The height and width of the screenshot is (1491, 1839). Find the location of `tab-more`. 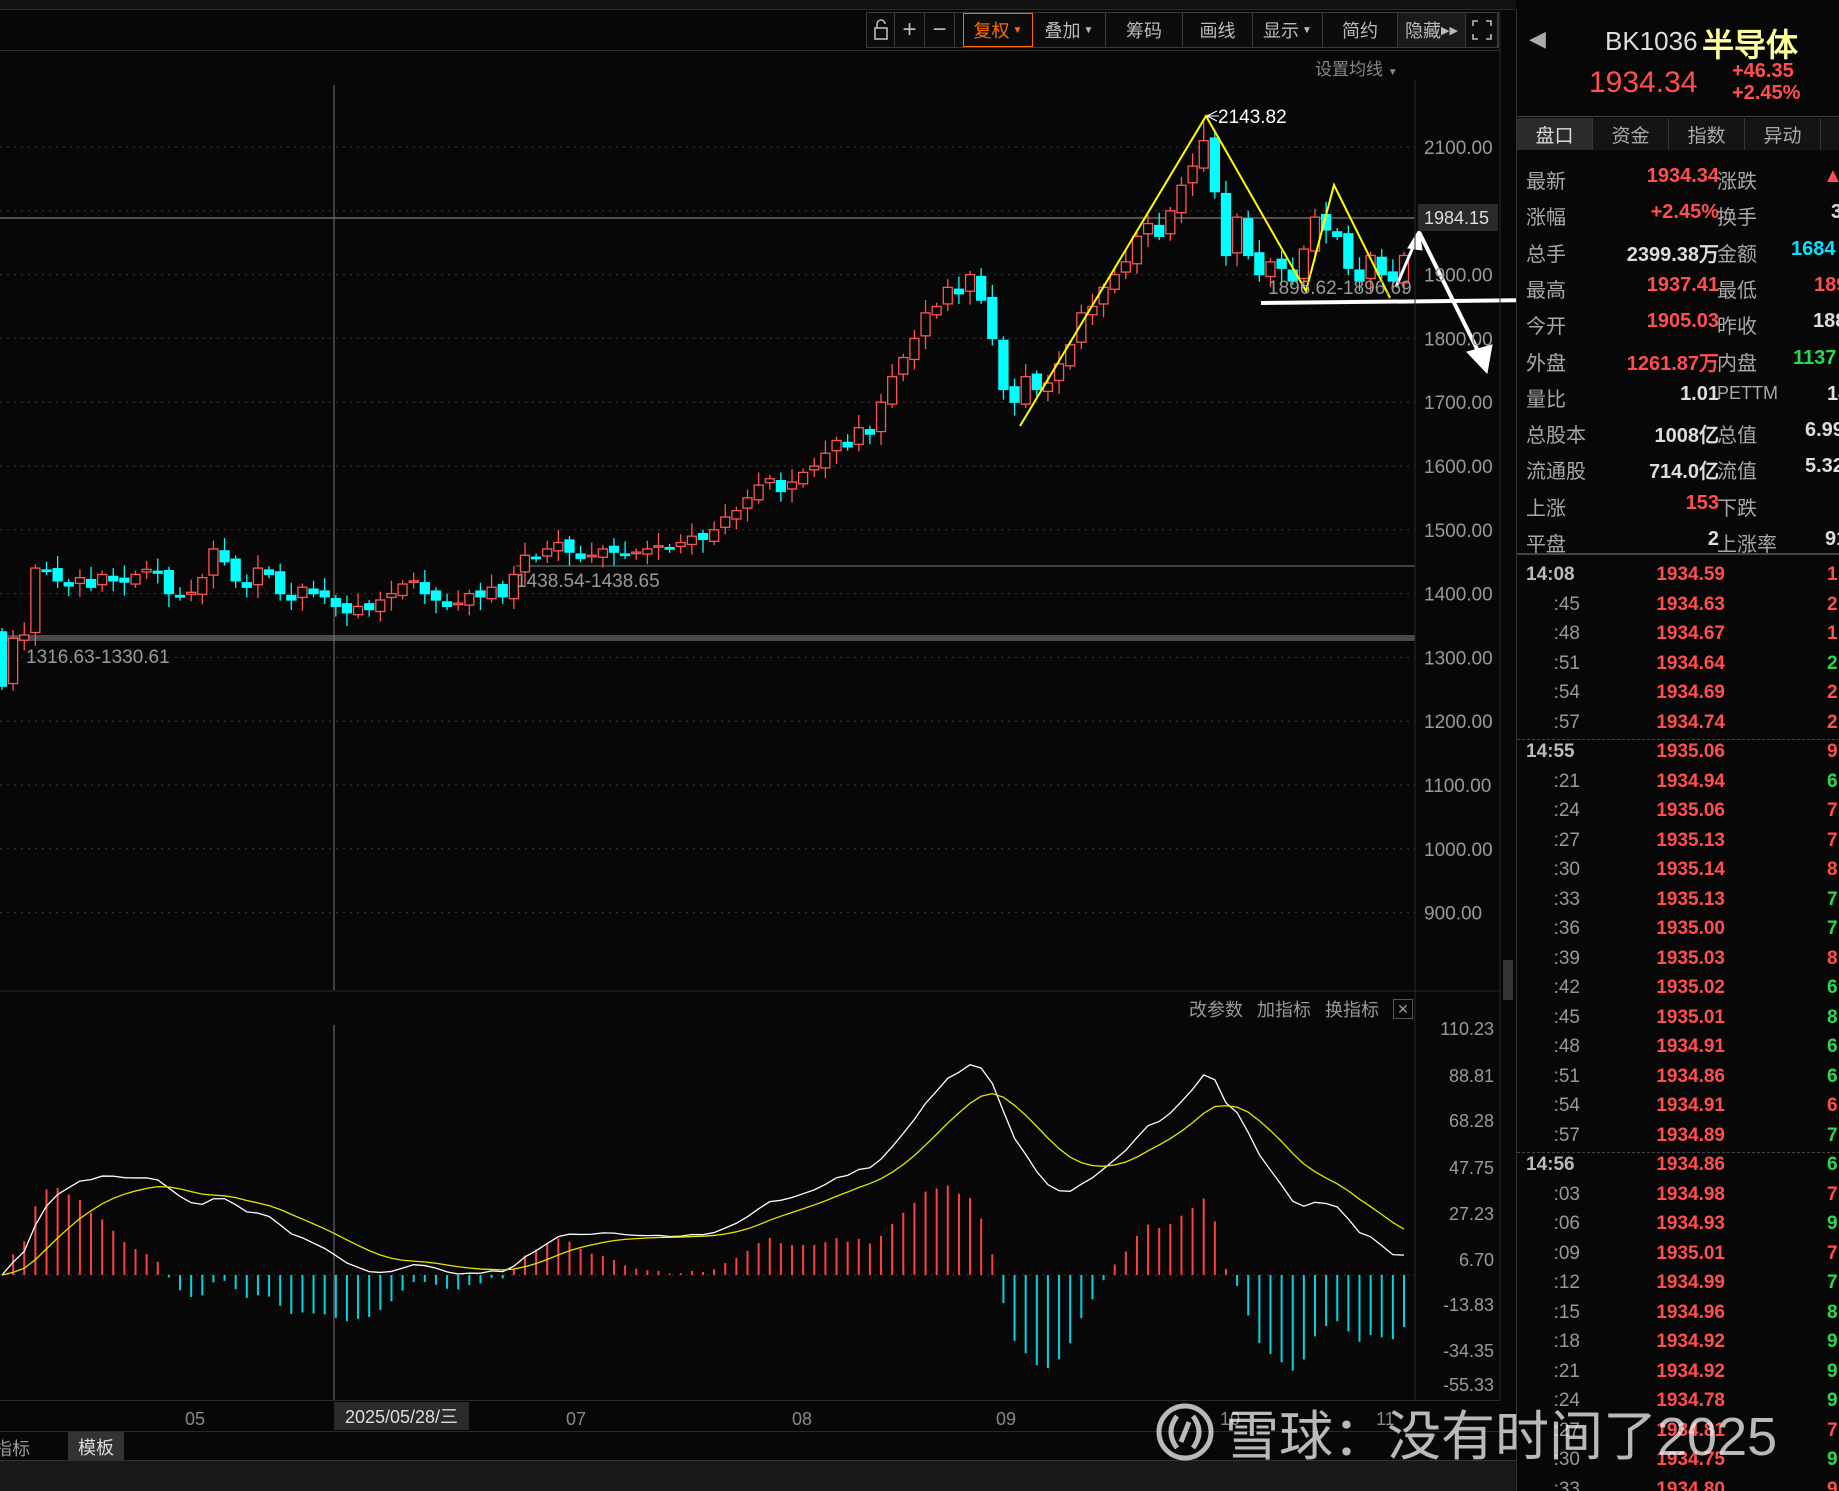

tab-more is located at coordinates (1830, 134).